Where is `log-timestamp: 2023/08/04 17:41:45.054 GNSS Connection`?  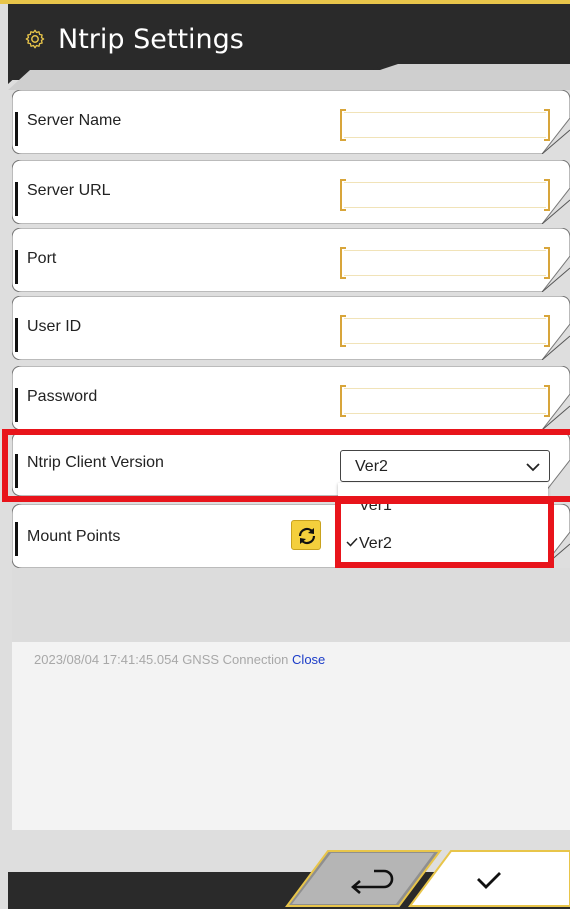
log-timestamp: 2023/08/04 17:41:45.054 GNSS Connection is located at coordinates (161, 659).